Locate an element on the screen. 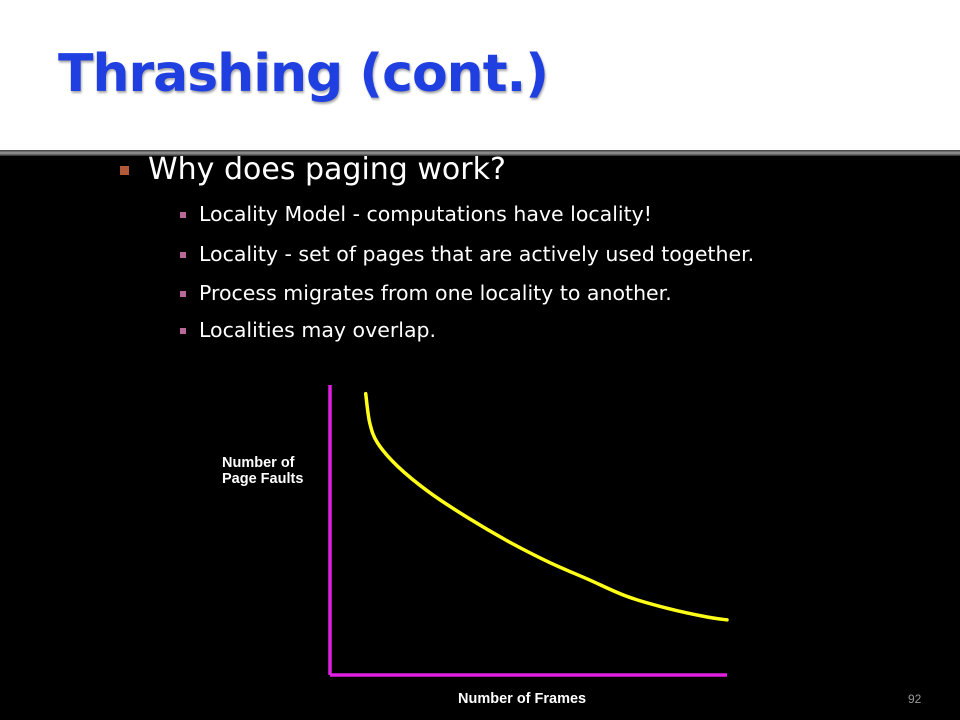 This screenshot has width=960, height=720. bullet-marker-icon is located at coordinates (124, 170).